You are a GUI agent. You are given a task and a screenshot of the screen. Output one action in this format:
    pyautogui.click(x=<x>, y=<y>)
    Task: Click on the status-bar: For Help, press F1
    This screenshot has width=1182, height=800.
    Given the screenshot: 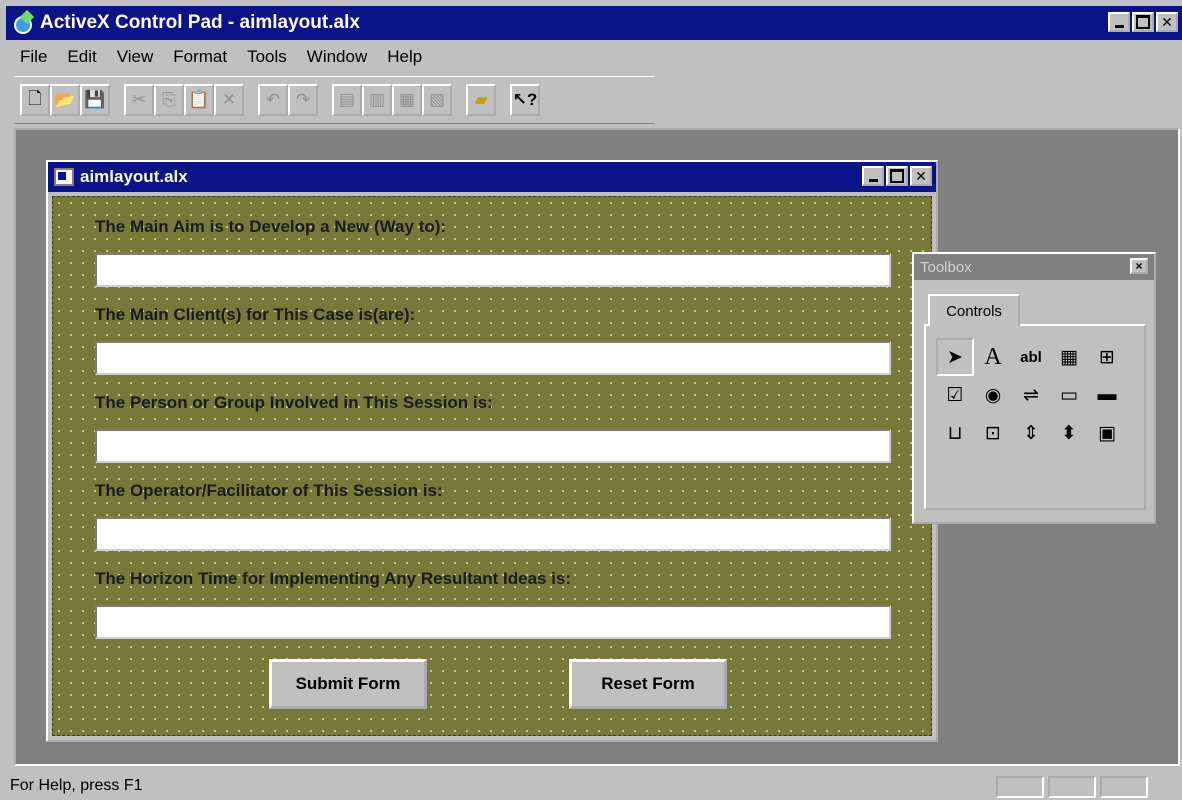 What is the action you would take?
    pyautogui.click(x=594, y=786)
    